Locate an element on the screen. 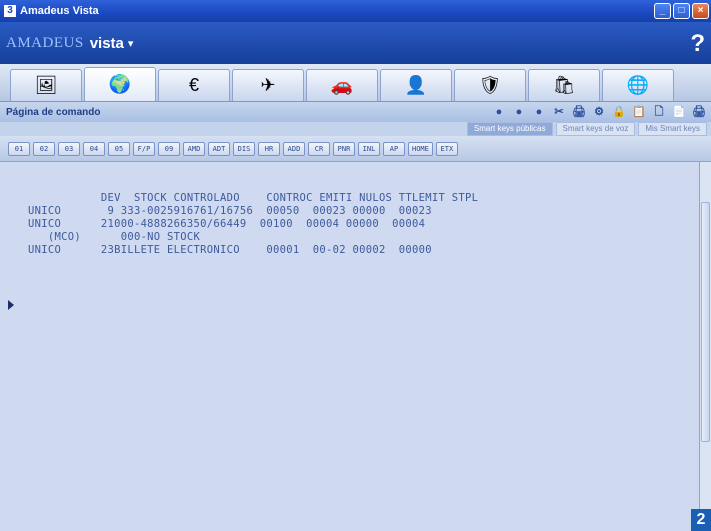 The height and width of the screenshot is (531, 711). web-icon: 🌐 is located at coordinates (638, 85).